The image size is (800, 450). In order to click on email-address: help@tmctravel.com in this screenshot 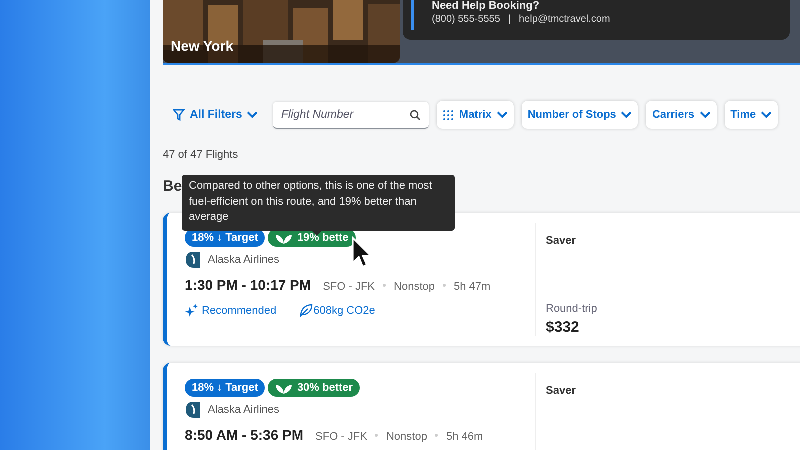, I will do `click(564, 19)`.